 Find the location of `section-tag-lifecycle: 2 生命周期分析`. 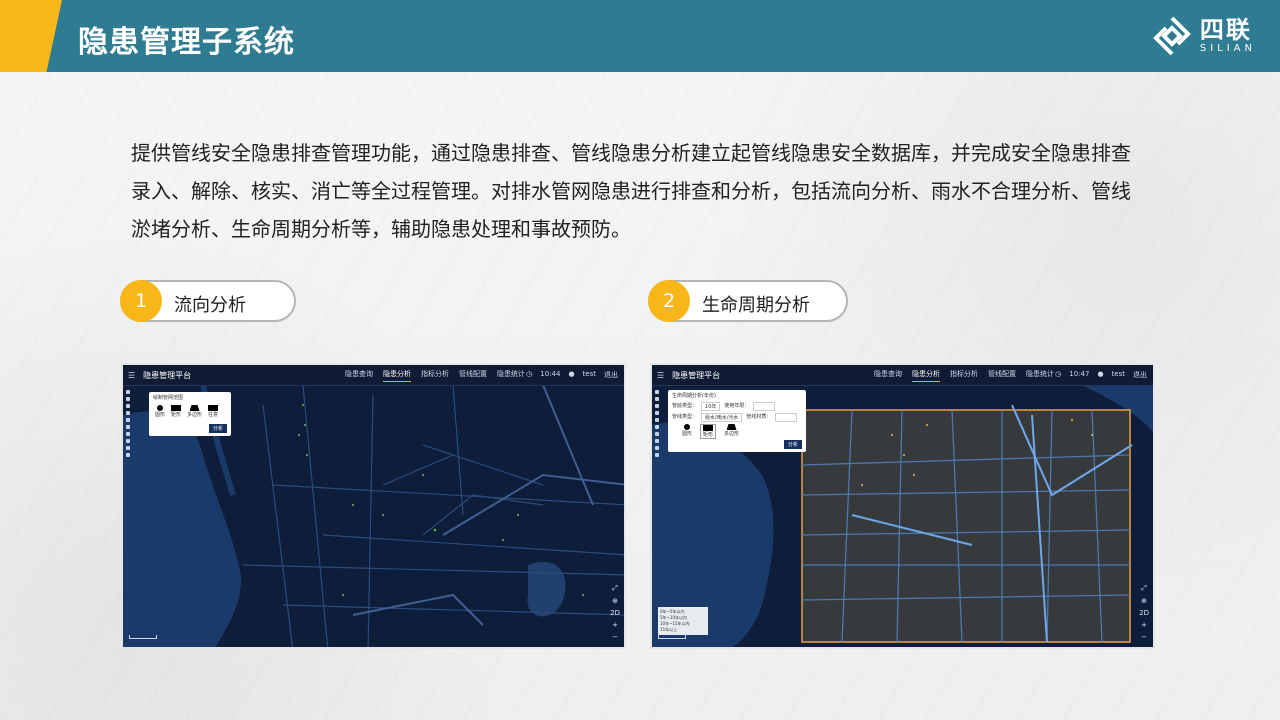

section-tag-lifecycle: 2 生命周期分析 is located at coordinates (748, 301).